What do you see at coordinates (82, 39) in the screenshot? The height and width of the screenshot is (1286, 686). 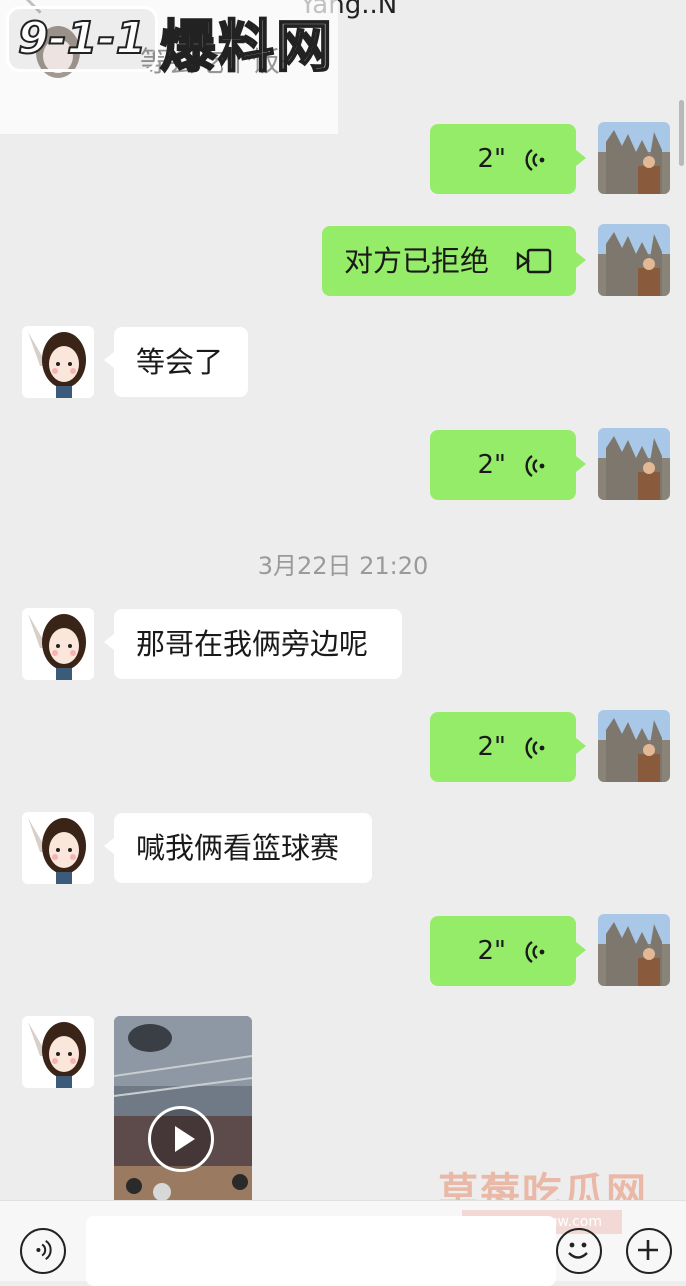 I see `watermark-logo: 9-1-1` at bounding box center [82, 39].